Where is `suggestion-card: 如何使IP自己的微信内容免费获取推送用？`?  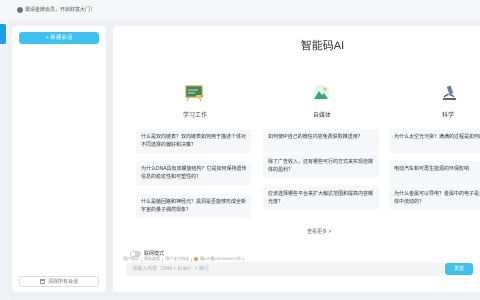 suggestion-card: 如何使IP自己的微信内容免费获取推送用？ is located at coordinates (321, 141).